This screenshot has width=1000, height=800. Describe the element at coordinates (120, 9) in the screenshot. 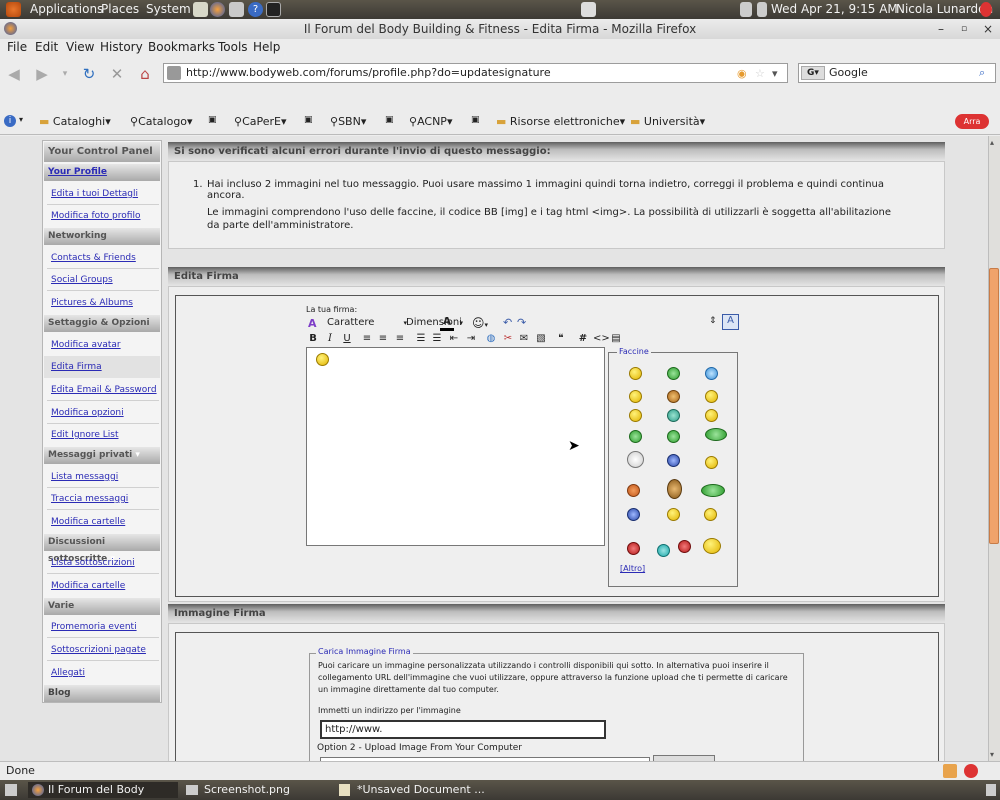

I see `places-menu: Places` at that location.